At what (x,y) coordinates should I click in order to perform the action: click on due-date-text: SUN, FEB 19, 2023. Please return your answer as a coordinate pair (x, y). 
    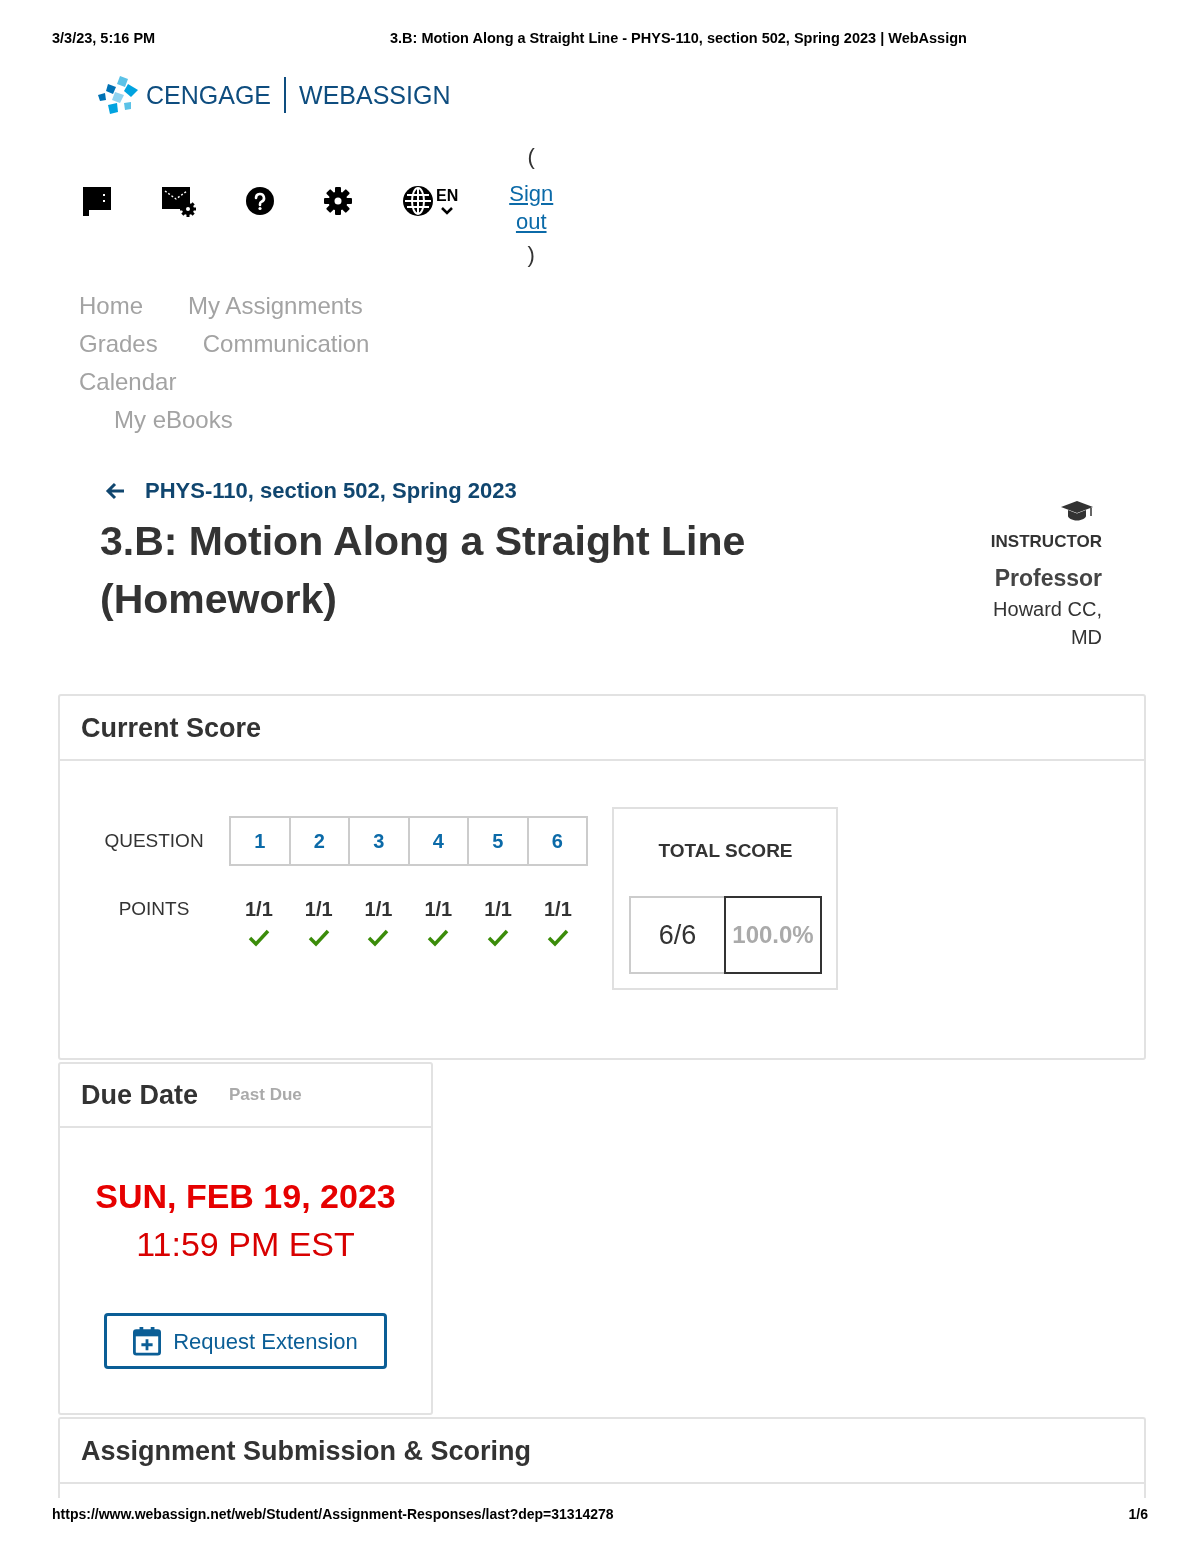
    Looking at the image, I should click on (245, 1196).